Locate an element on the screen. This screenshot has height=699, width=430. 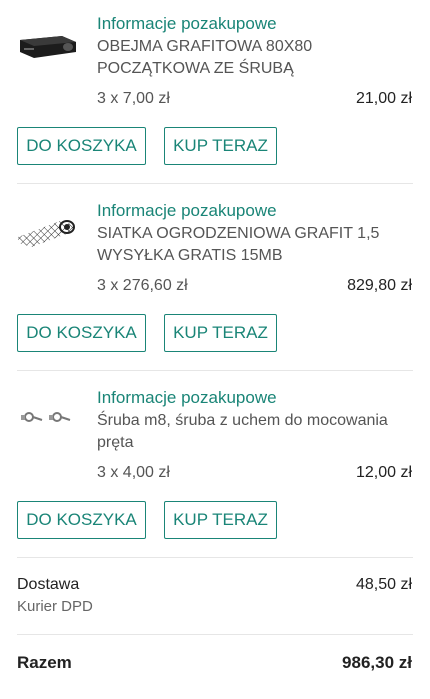
mesh-roll-icon is located at coordinates (46, 233).